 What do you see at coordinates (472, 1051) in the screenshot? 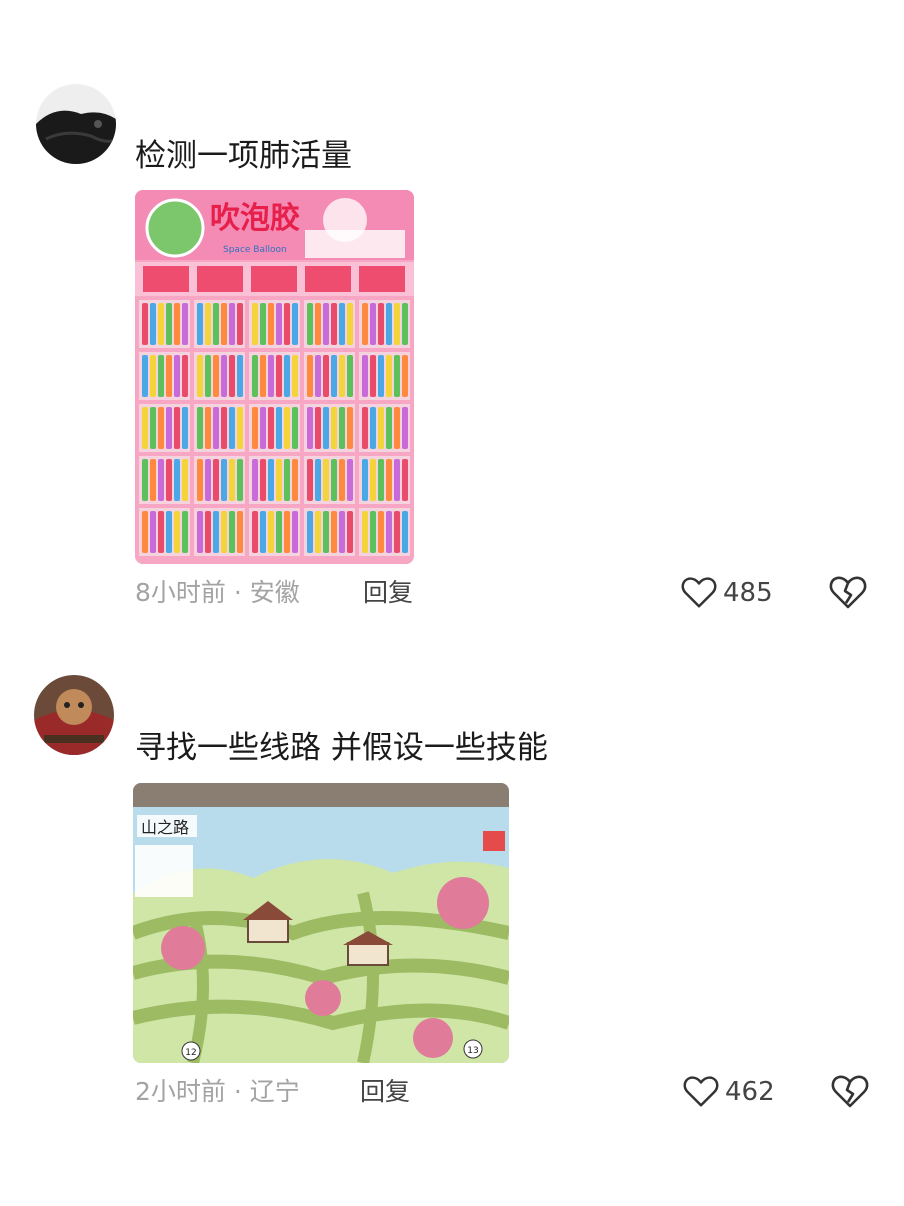
I see `page-number-right: 13` at bounding box center [472, 1051].